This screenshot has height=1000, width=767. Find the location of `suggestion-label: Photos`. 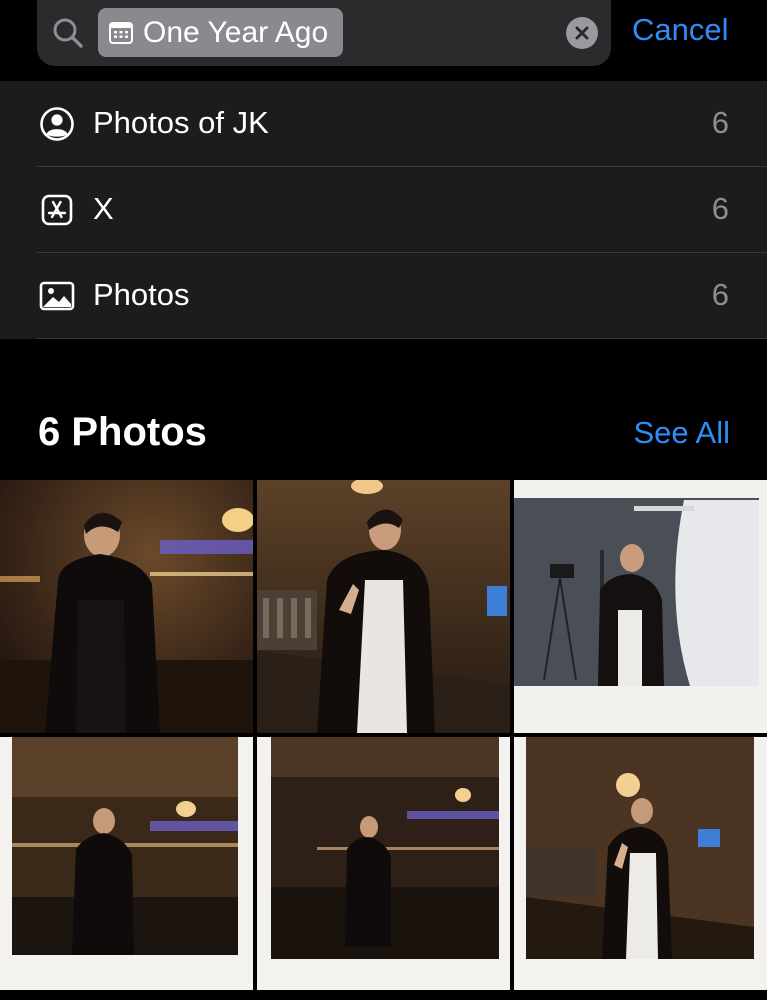

suggestion-label: Photos is located at coordinates (141, 294).